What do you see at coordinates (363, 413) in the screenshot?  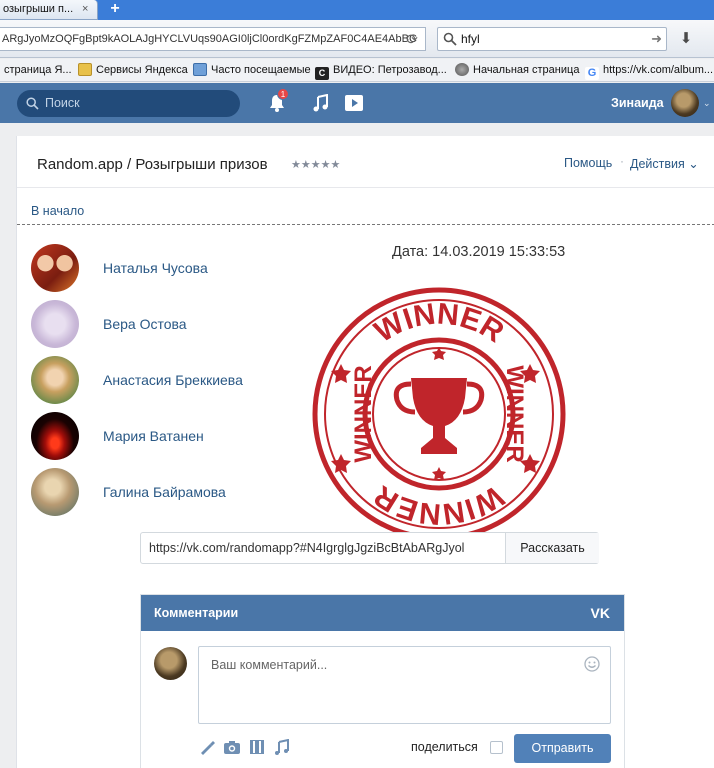 I see `stamp-text-left: WINNER` at bounding box center [363, 413].